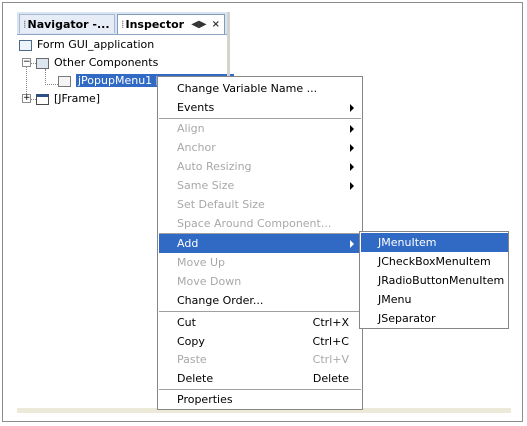 This screenshot has height=426, width=527. I want to click on menu-item-label: Cut, so click(186, 322).